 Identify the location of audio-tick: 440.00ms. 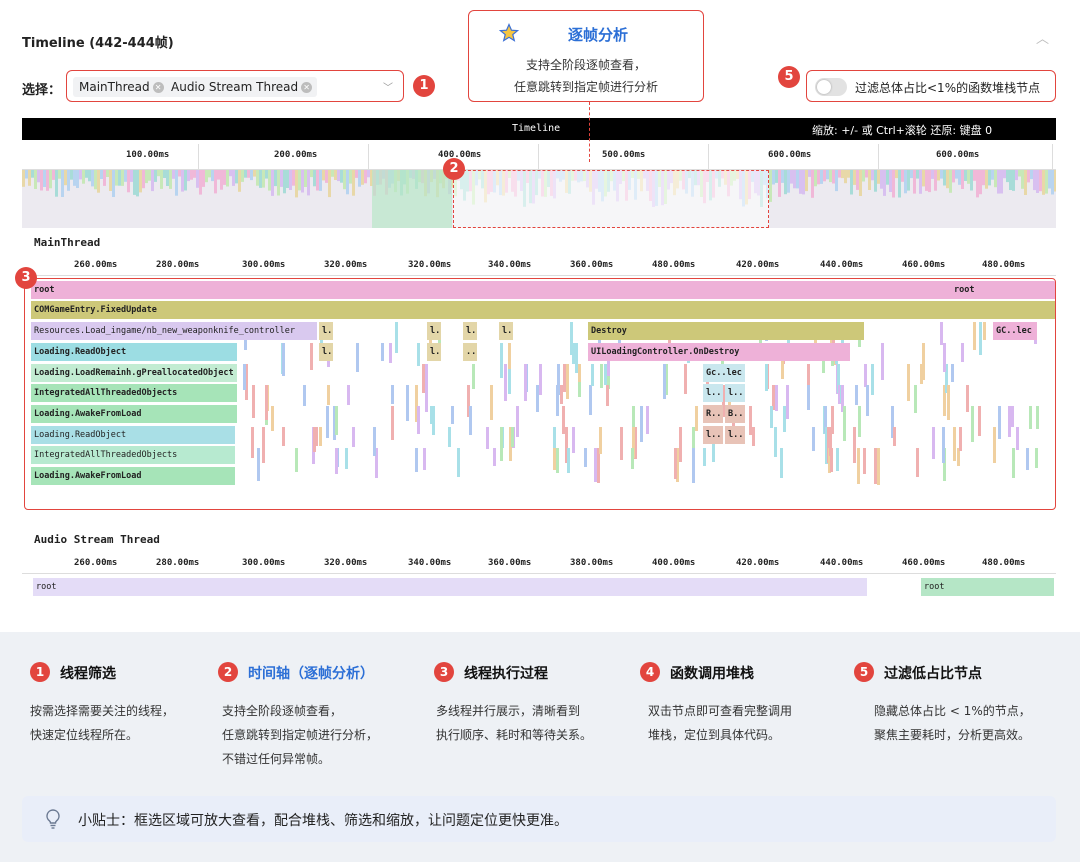
(842, 563).